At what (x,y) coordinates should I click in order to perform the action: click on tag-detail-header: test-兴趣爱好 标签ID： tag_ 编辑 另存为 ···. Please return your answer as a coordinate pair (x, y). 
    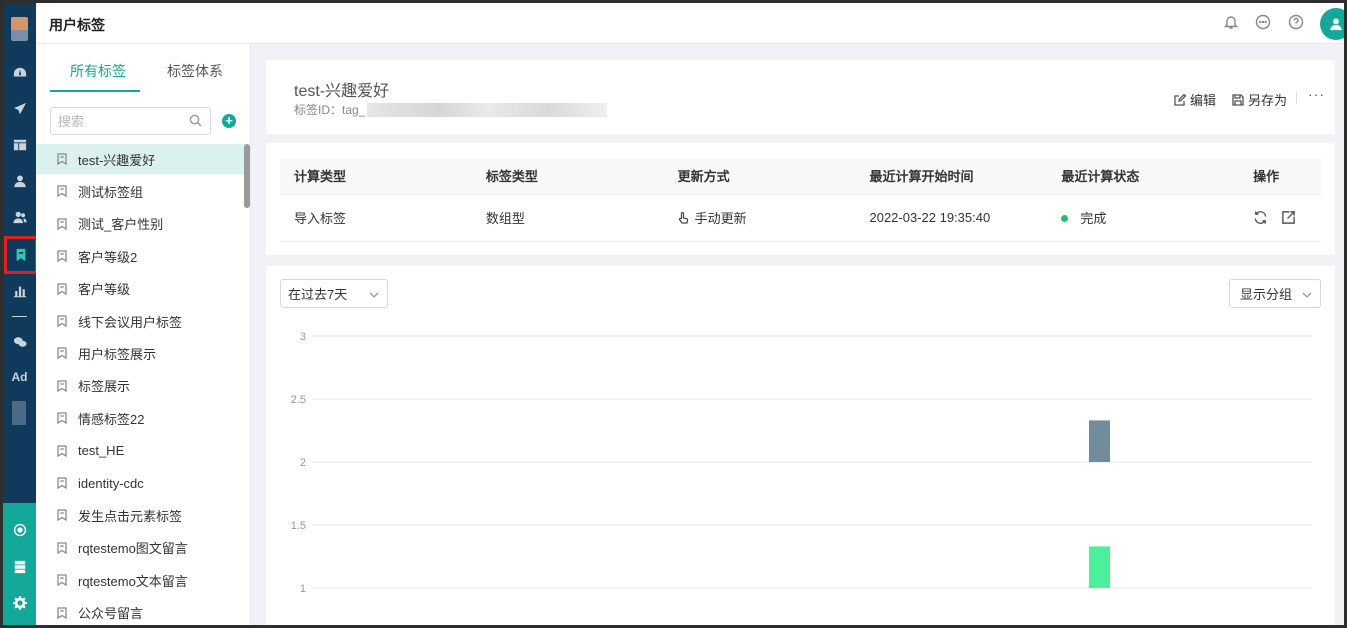
    Looking at the image, I should click on (800, 97).